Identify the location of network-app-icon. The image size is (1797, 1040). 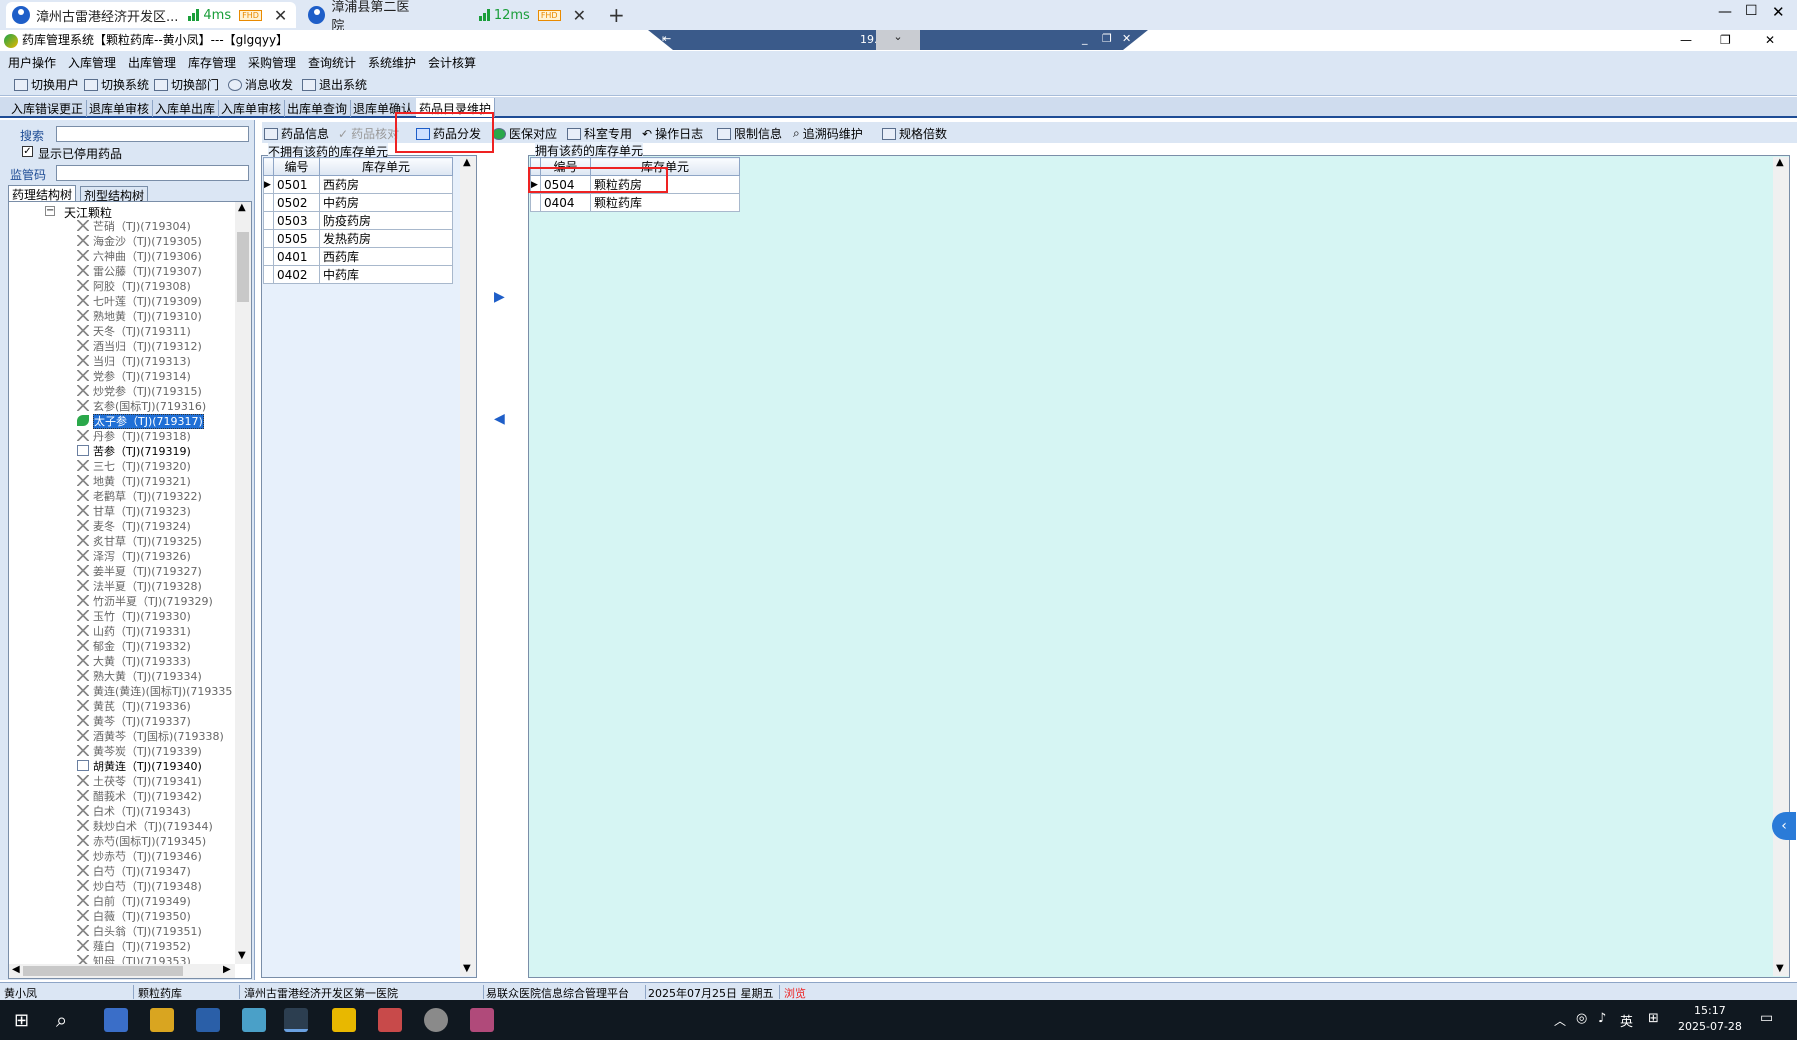
(436, 1020).